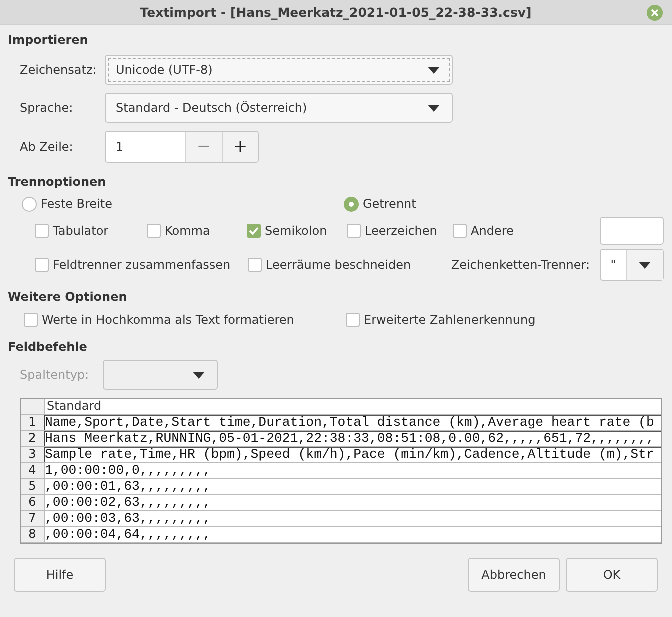 The width and height of the screenshot is (672, 617). Describe the element at coordinates (279, 70) in the screenshot. I see `charset-dropdown: Unicode (UTF-8)` at that location.